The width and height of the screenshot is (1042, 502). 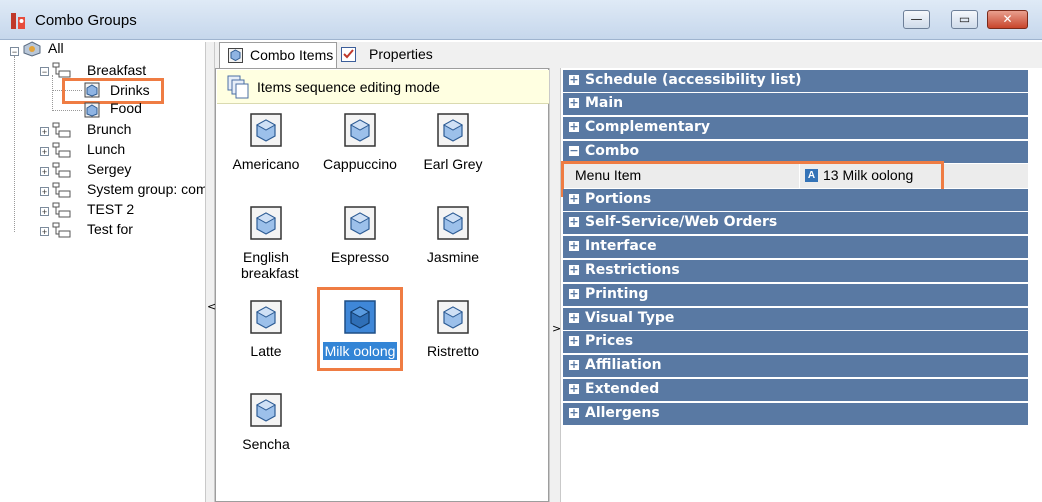 I want to click on section-label: Visual Type, so click(x=630, y=318).